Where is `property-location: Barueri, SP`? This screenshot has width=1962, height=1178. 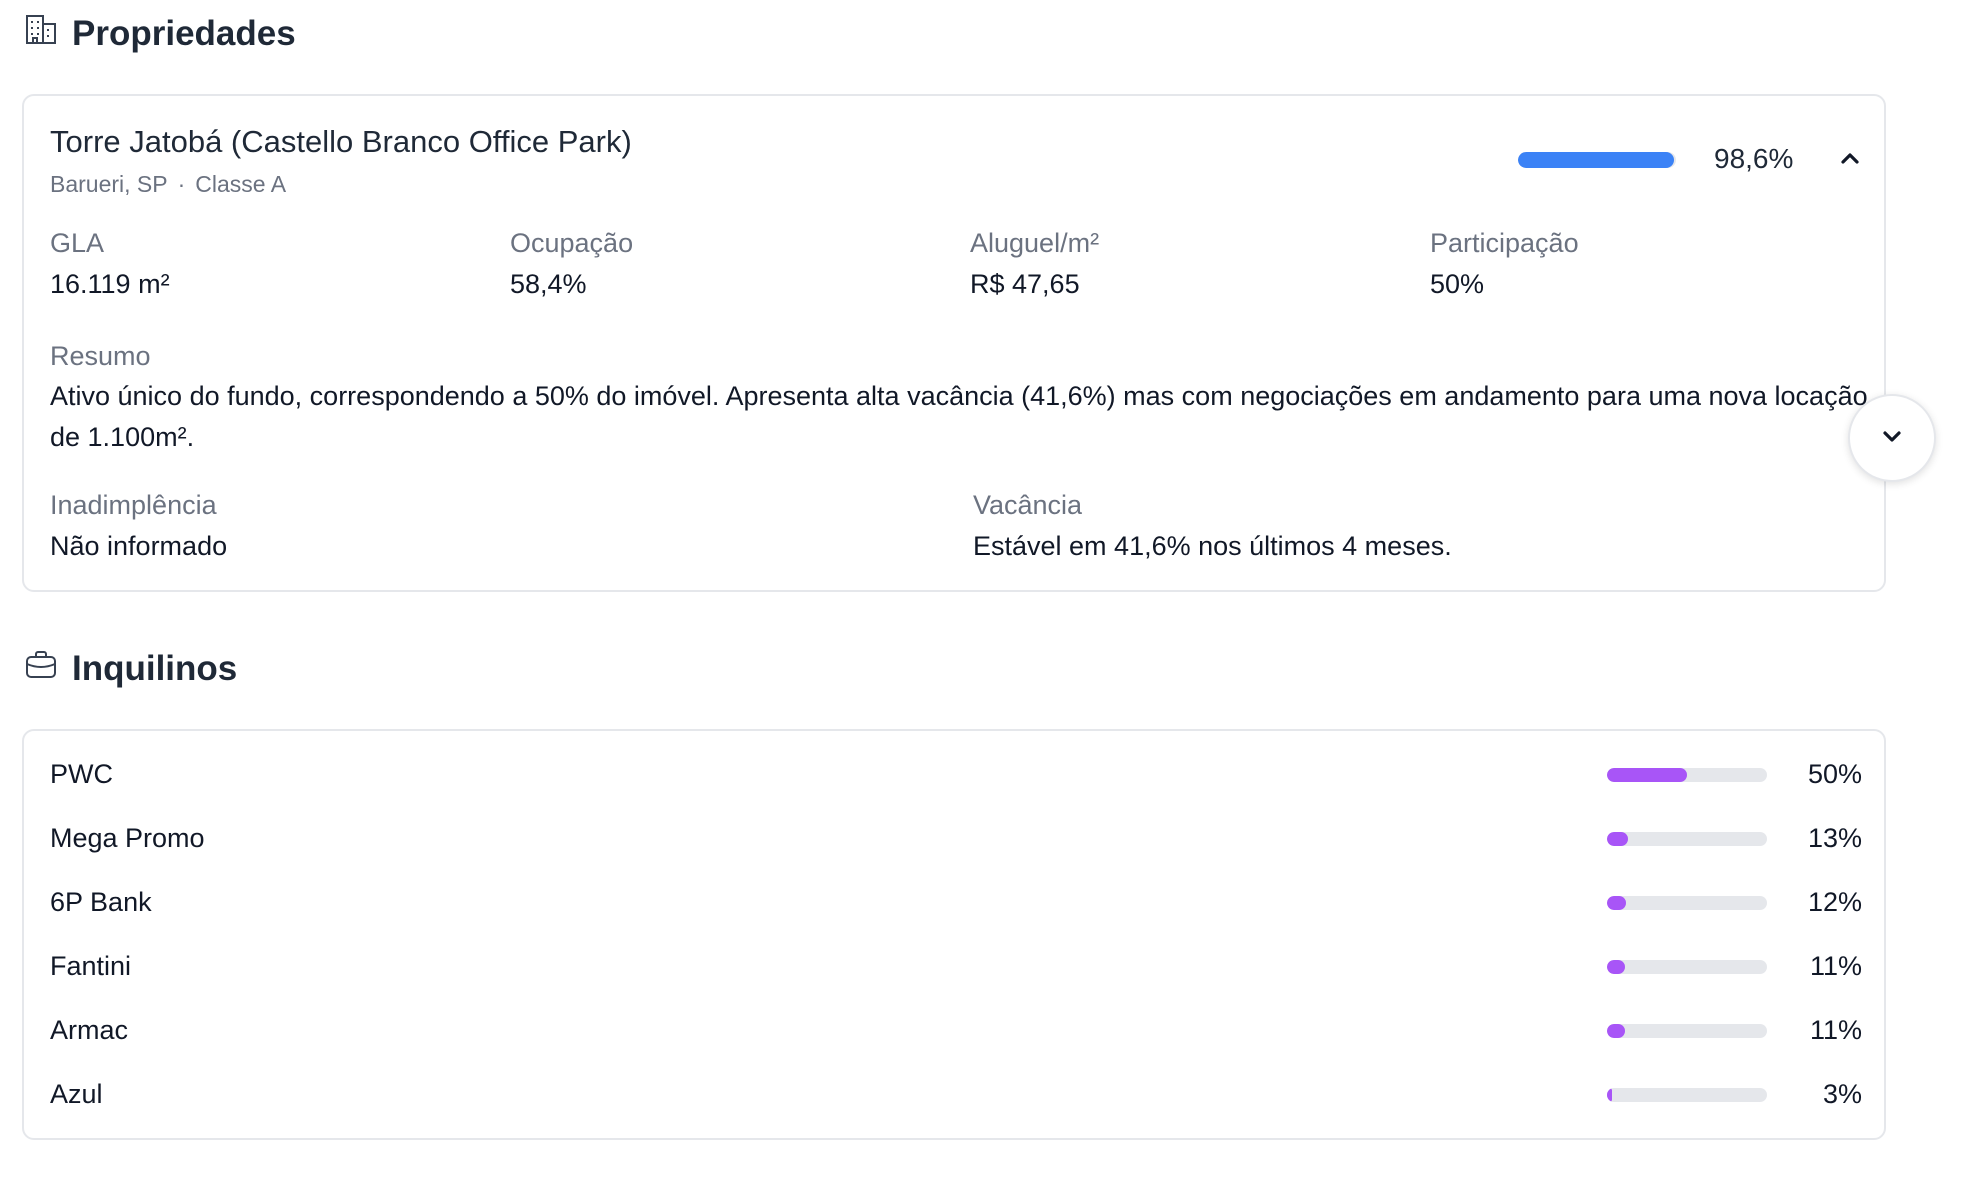 property-location: Barueri, SP is located at coordinates (109, 184).